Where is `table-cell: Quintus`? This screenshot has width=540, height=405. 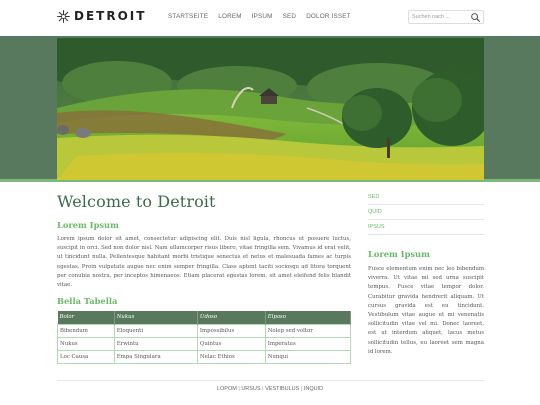
table-cell: Quintus is located at coordinates (231, 343).